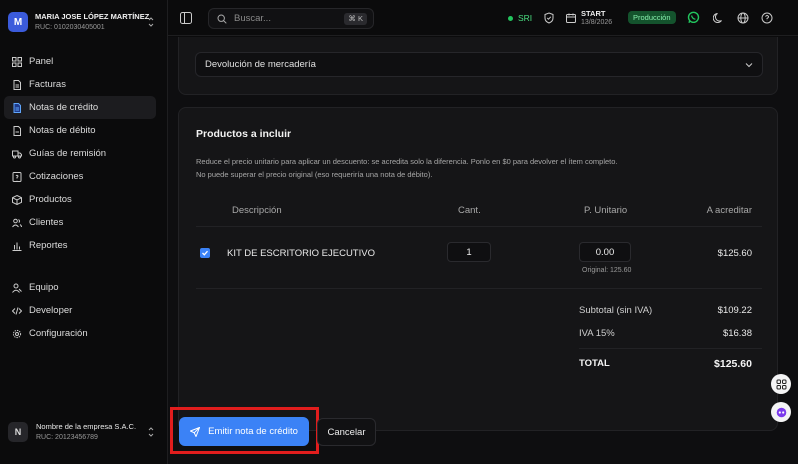 This screenshot has height=464, width=798. What do you see at coordinates (80, 266) in the screenshot?
I see `nav-divider-space` at bounding box center [80, 266].